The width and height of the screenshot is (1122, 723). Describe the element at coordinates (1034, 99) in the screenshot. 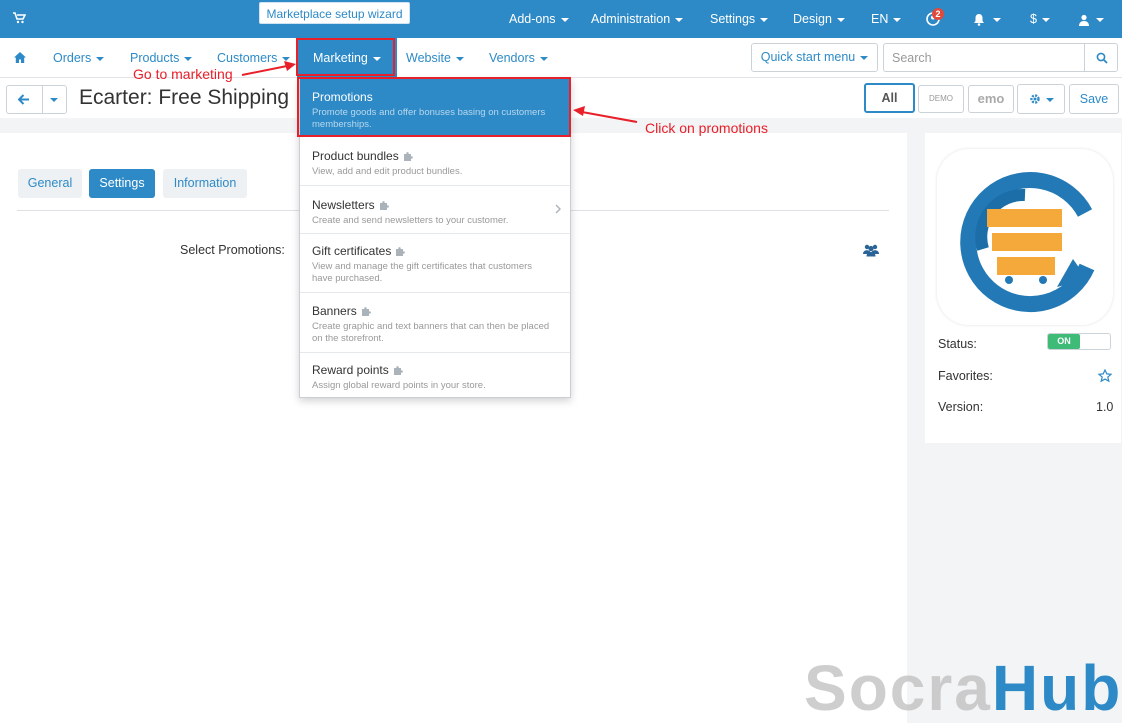

I see `gear-icon` at that location.